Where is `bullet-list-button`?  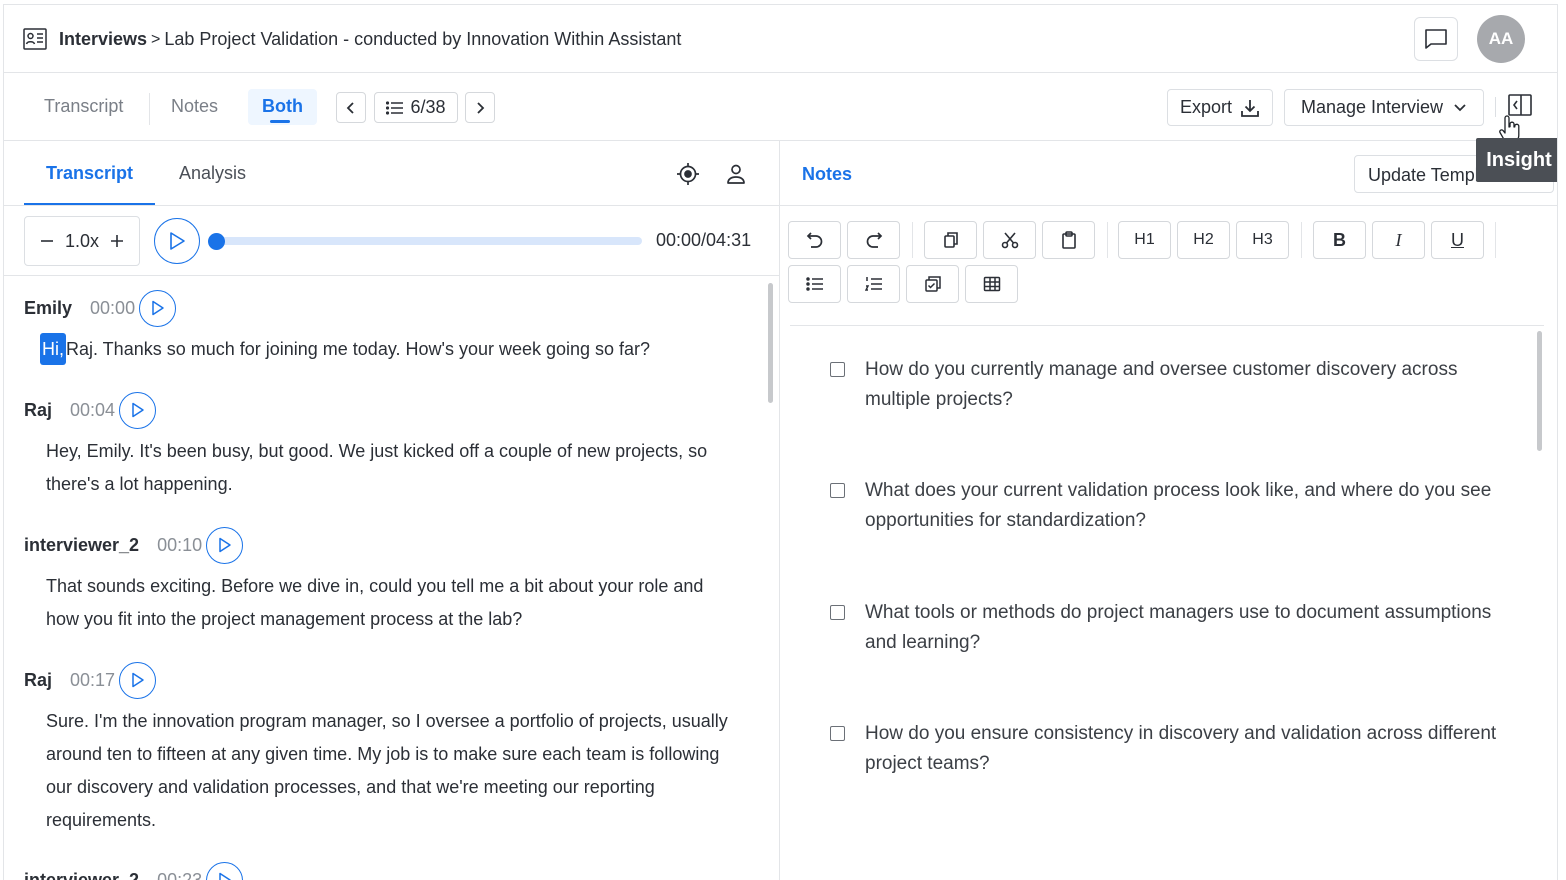 bullet-list-button is located at coordinates (814, 284).